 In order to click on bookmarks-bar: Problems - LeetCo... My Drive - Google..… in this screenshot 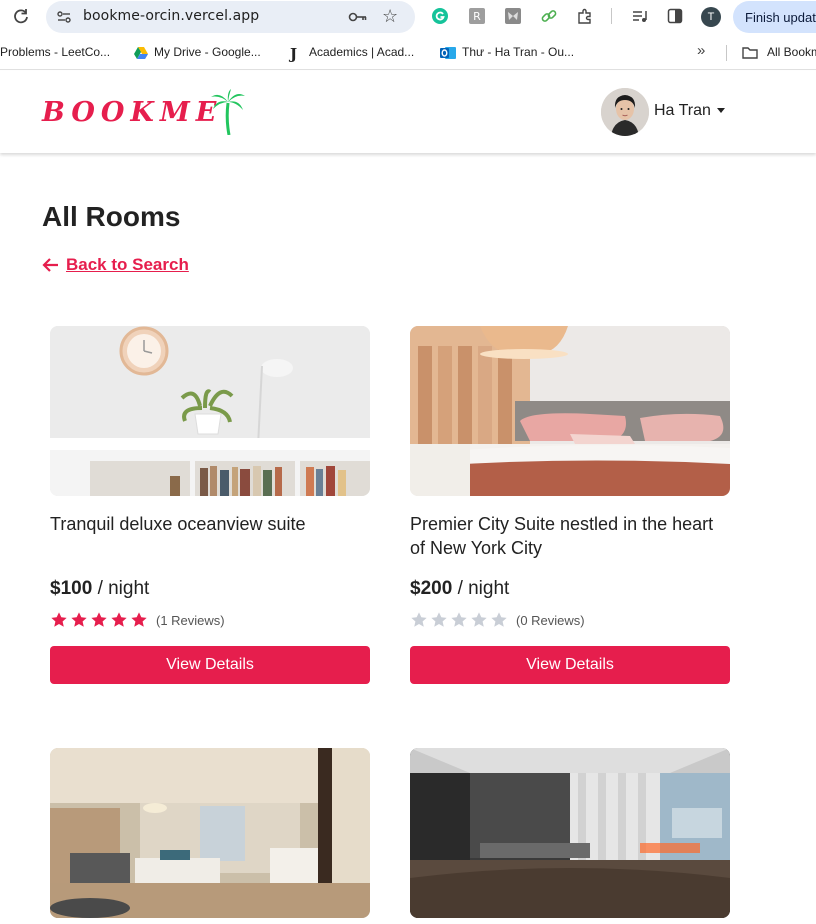, I will do `click(408, 53)`.